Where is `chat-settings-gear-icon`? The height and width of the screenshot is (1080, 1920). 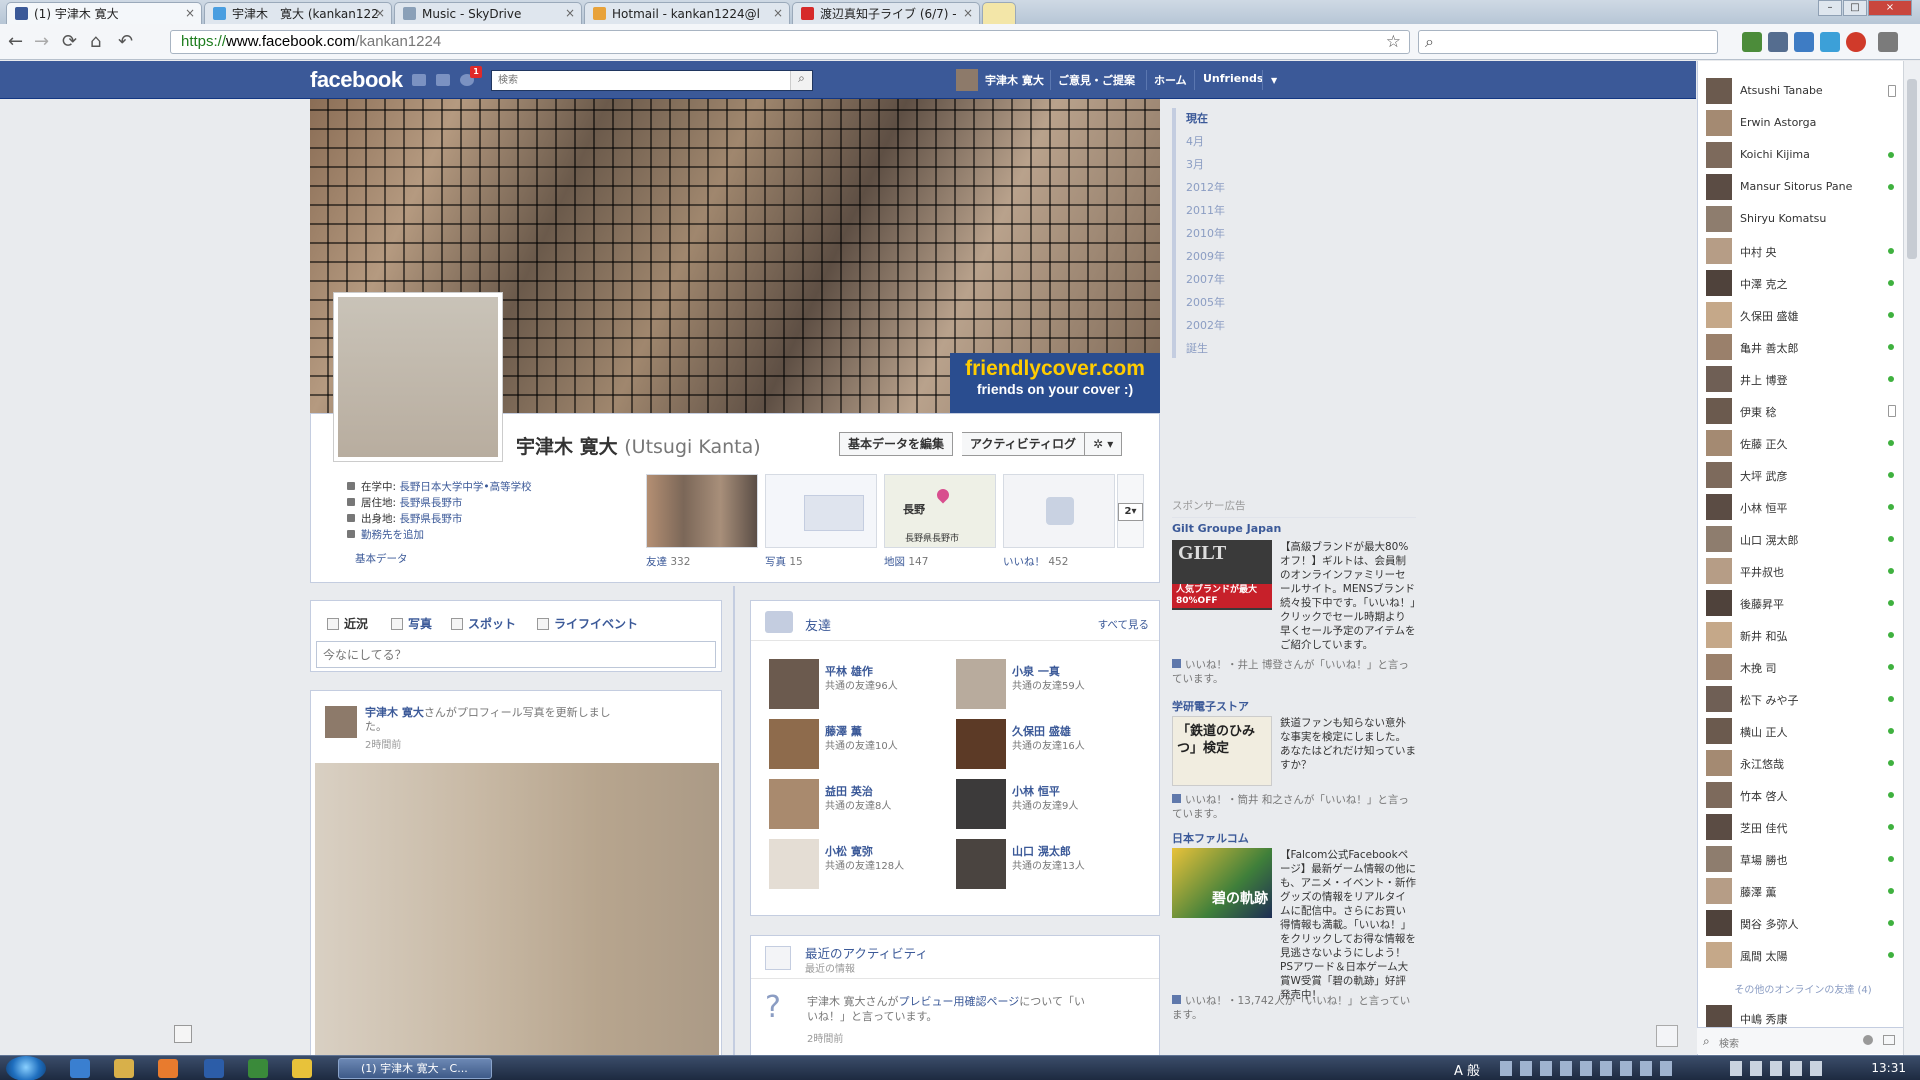 chat-settings-gear-icon is located at coordinates (1868, 1040).